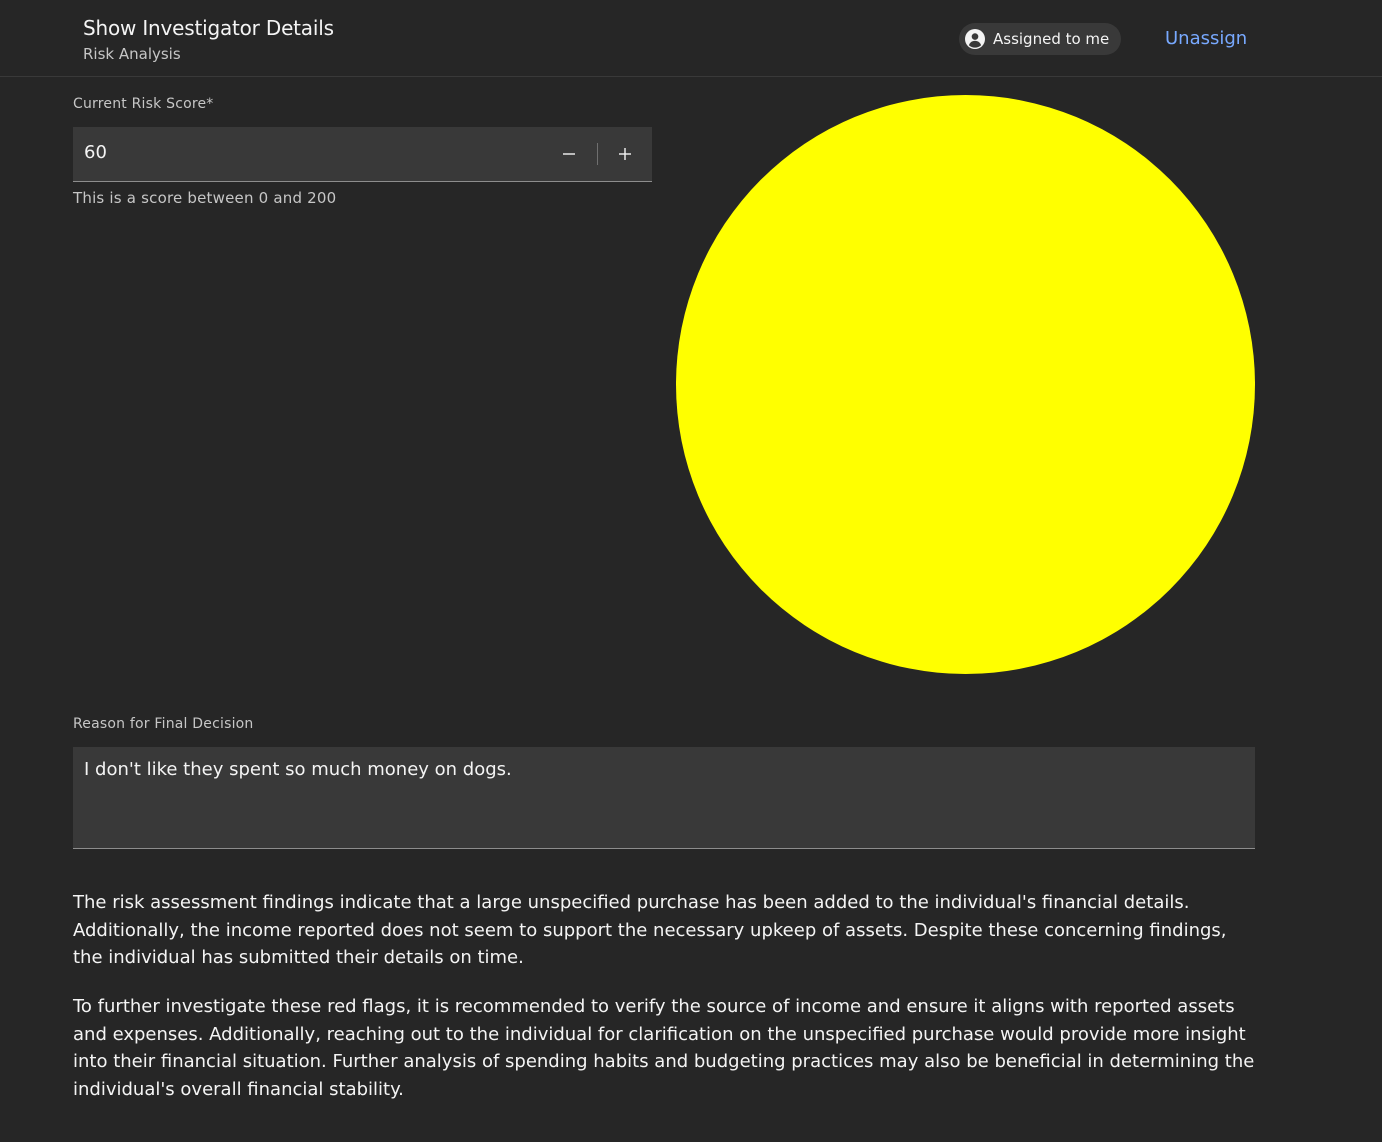 The width and height of the screenshot is (1382, 1142). What do you see at coordinates (95, 152) in the screenshot?
I see `risk-score-value: 60` at bounding box center [95, 152].